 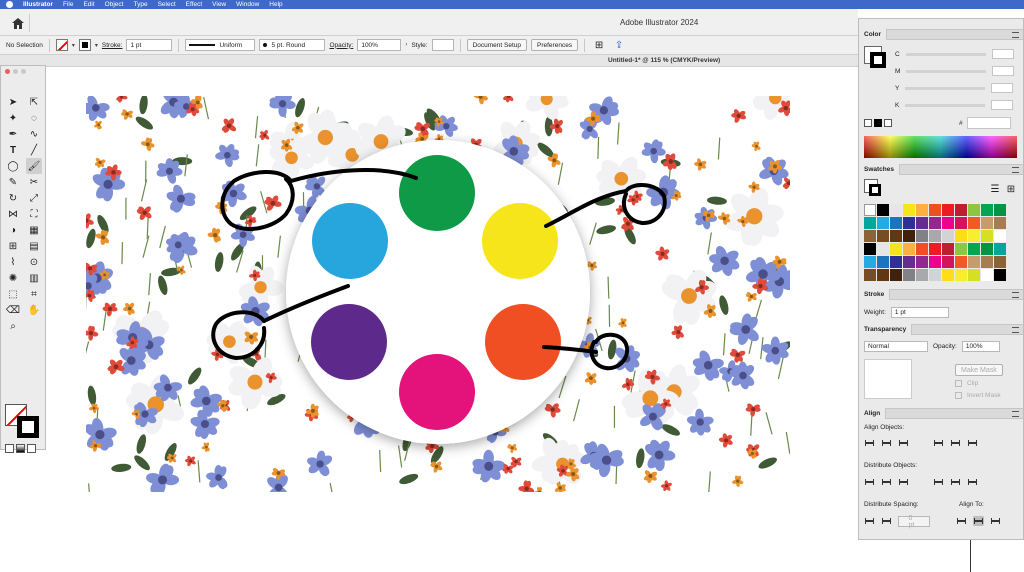 I want to click on gradient-tool-icon: ▤, so click(x=34, y=246).